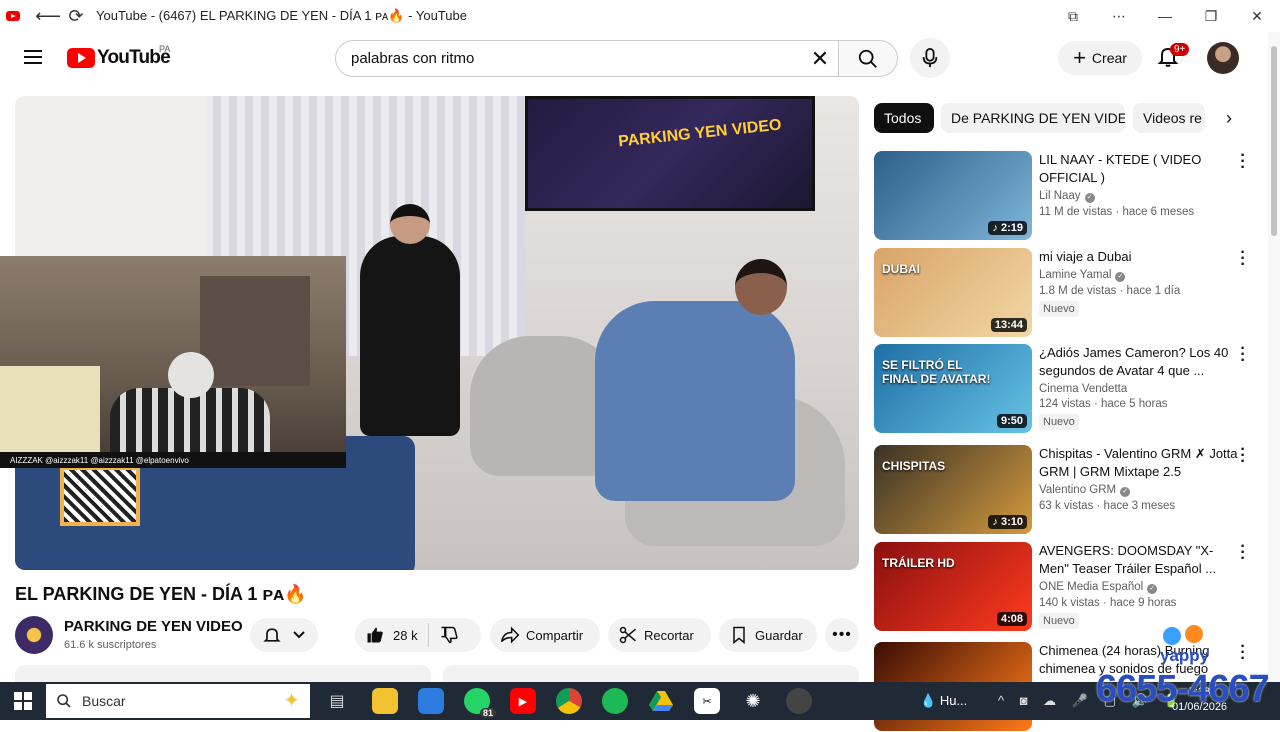  I want to click on search-input: palabras con ritmo ✕, so click(587, 58).